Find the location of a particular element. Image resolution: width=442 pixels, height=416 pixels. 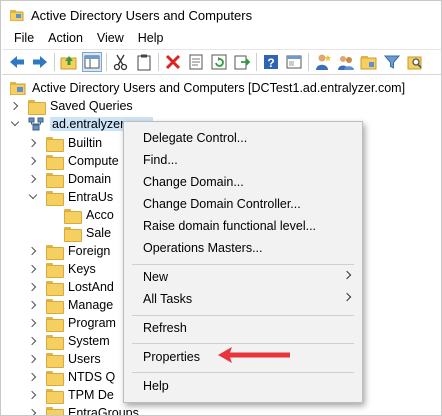

aduc-app-icon is located at coordinates (16, 15).